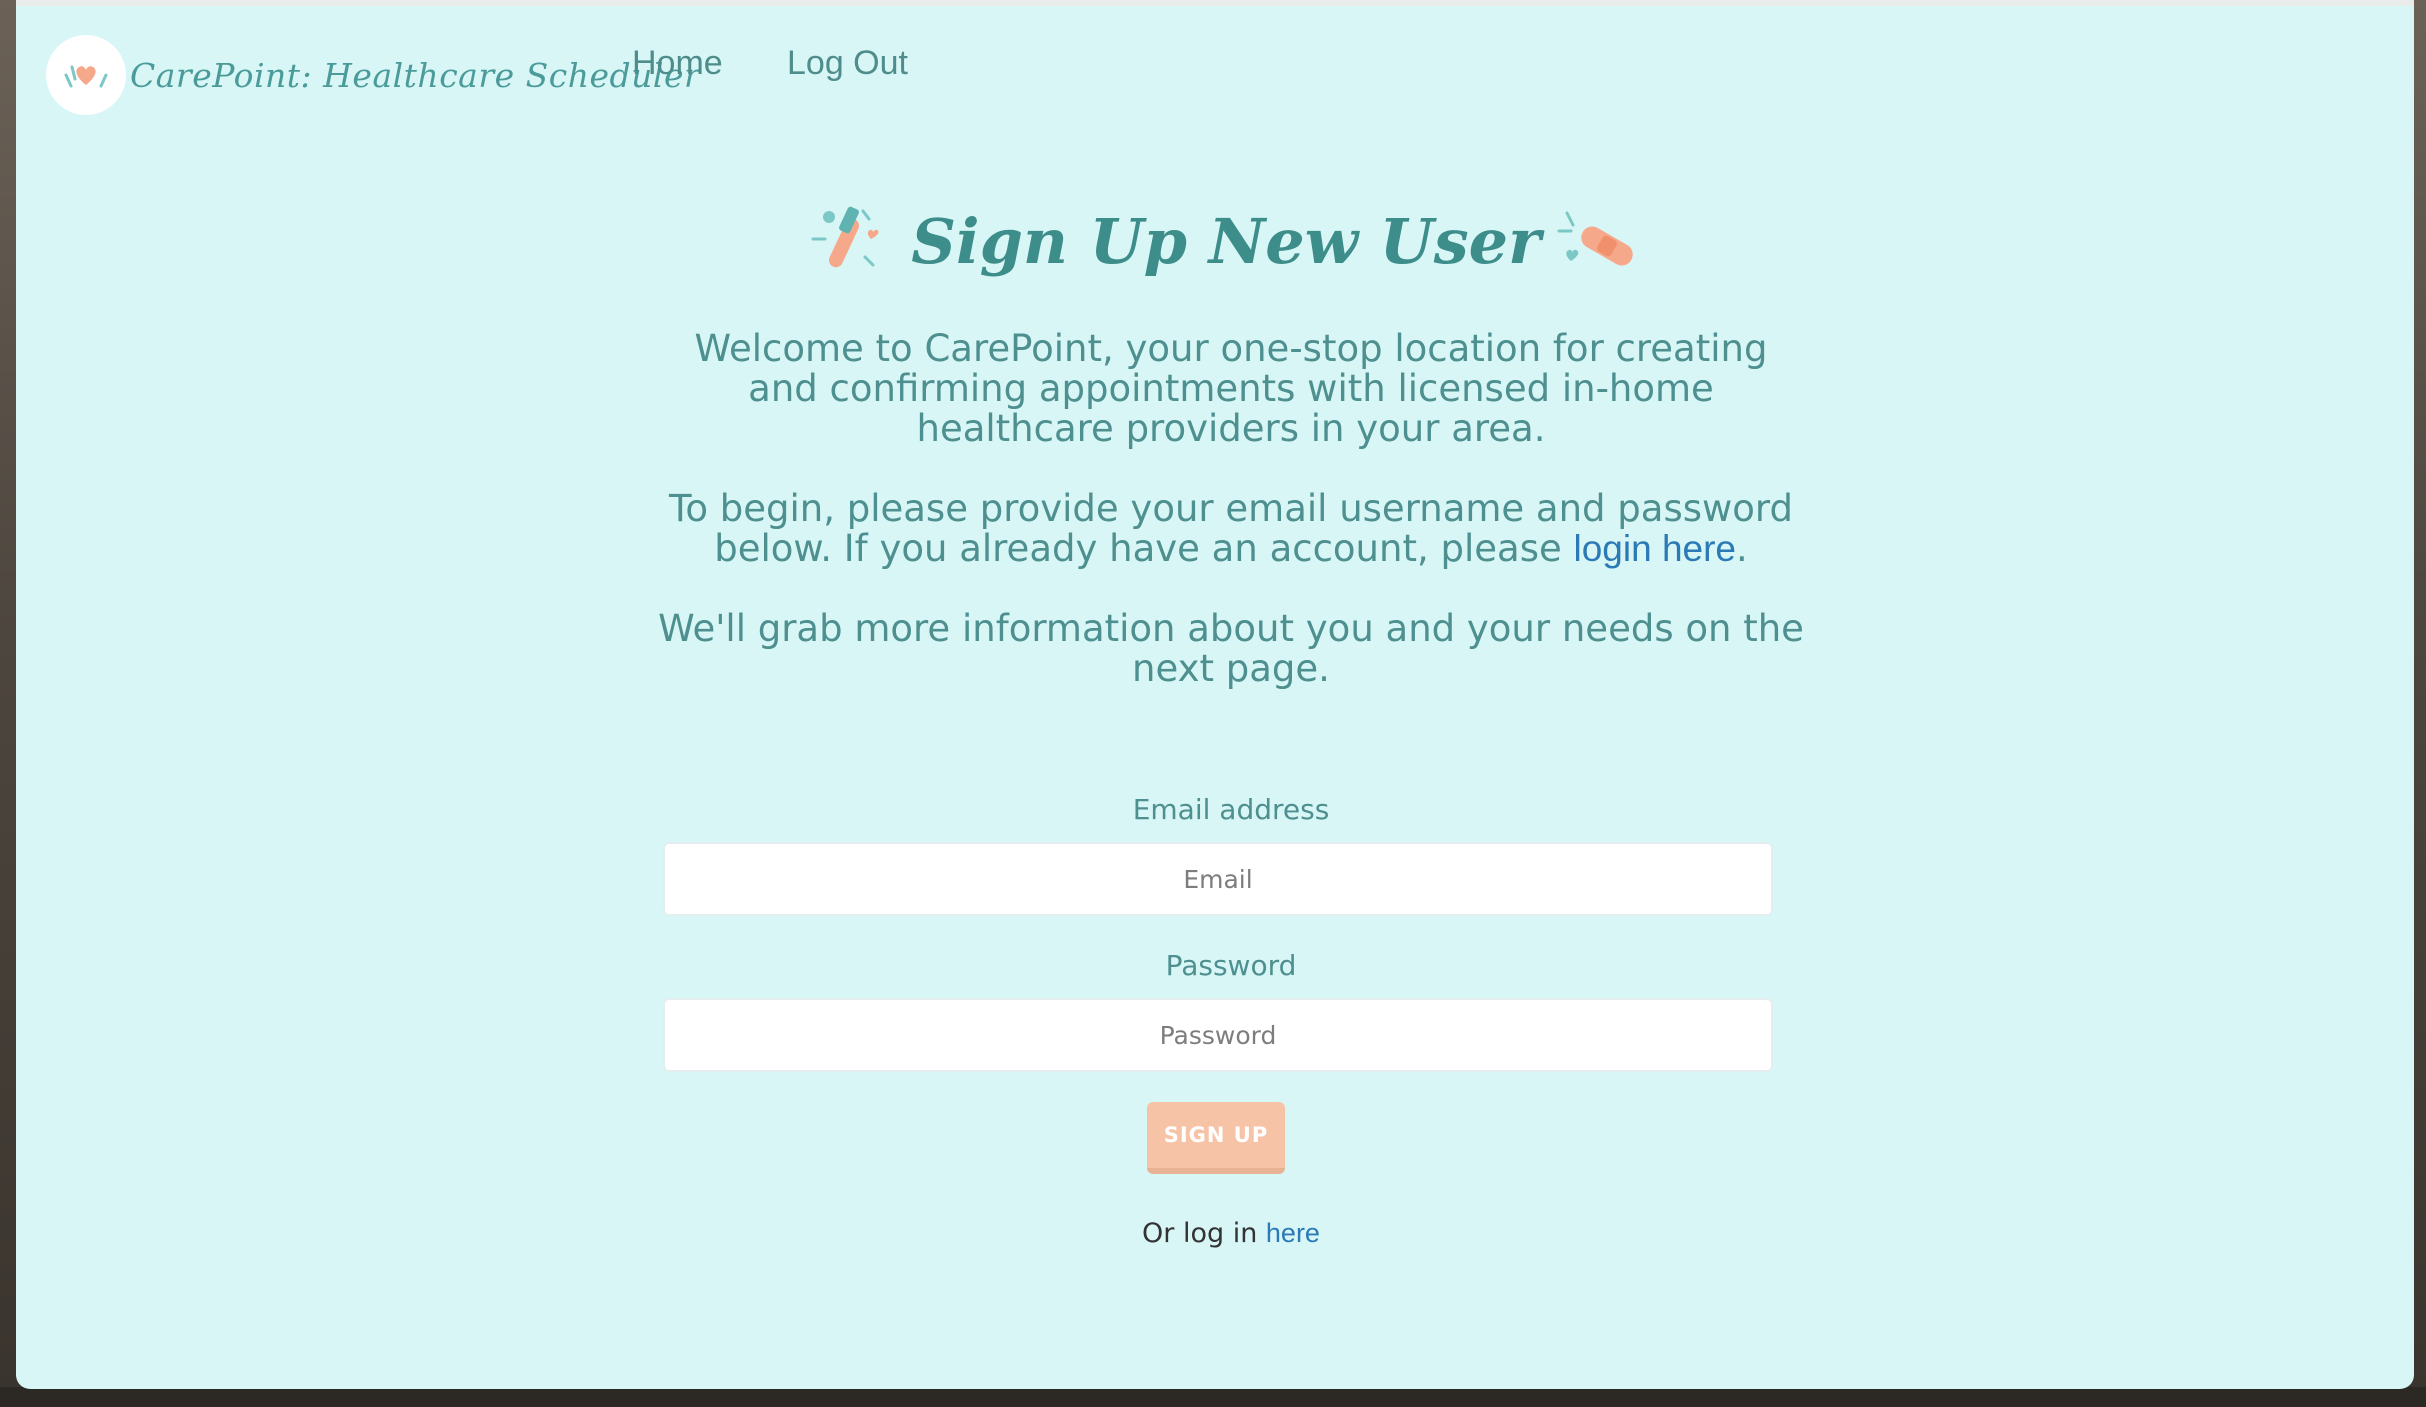 This screenshot has height=1407, width=2426. Describe the element at coordinates (1655, 548) in the screenshot. I see `login-here-link: login here` at that location.